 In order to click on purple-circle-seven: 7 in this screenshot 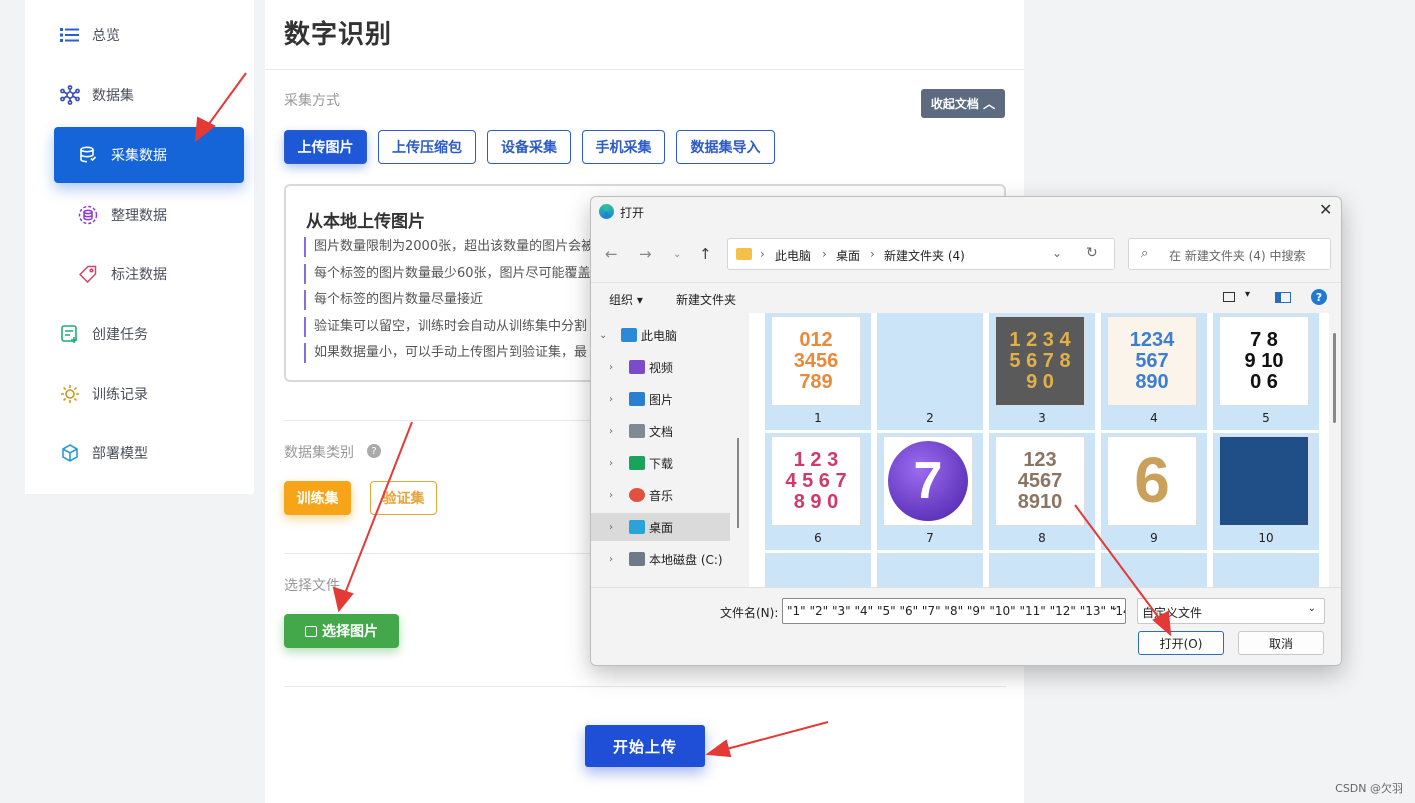, I will do `click(928, 481)`.